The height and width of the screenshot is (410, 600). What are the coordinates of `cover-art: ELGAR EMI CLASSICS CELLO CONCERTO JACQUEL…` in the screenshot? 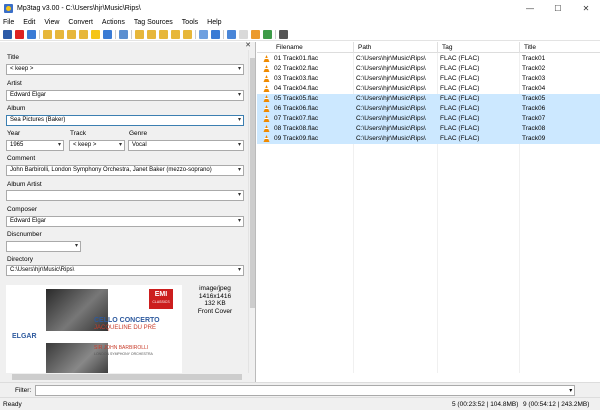 It's located at (94, 332).